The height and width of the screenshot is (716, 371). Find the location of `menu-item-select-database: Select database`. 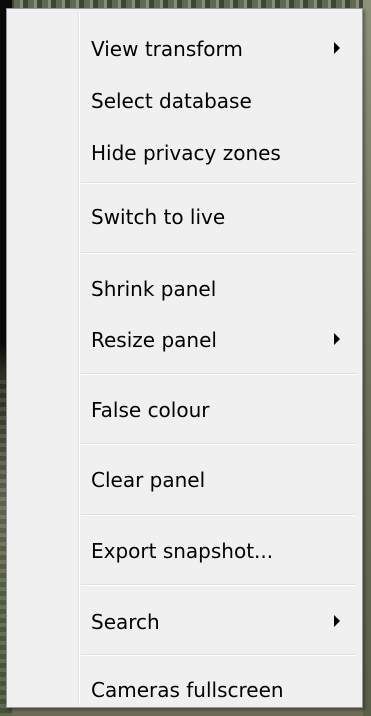

menu-item-select-database: Select database is located at coordinates (184, 101).